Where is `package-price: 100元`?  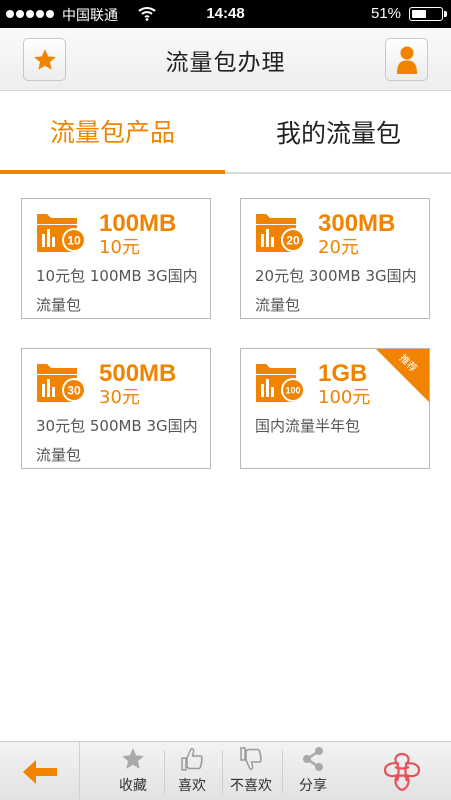 package-price: 100元 is located at coordinates (344, 397).